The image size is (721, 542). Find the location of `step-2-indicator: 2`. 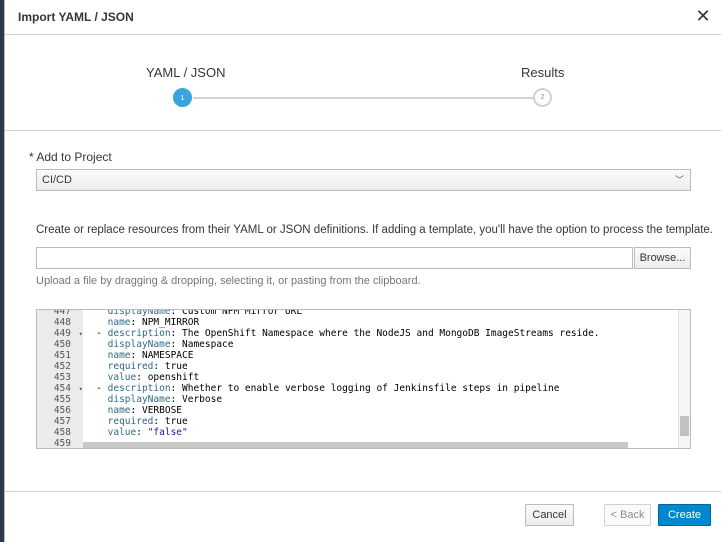

step-2-indicator: 2 is located at coordinates (542, 97).